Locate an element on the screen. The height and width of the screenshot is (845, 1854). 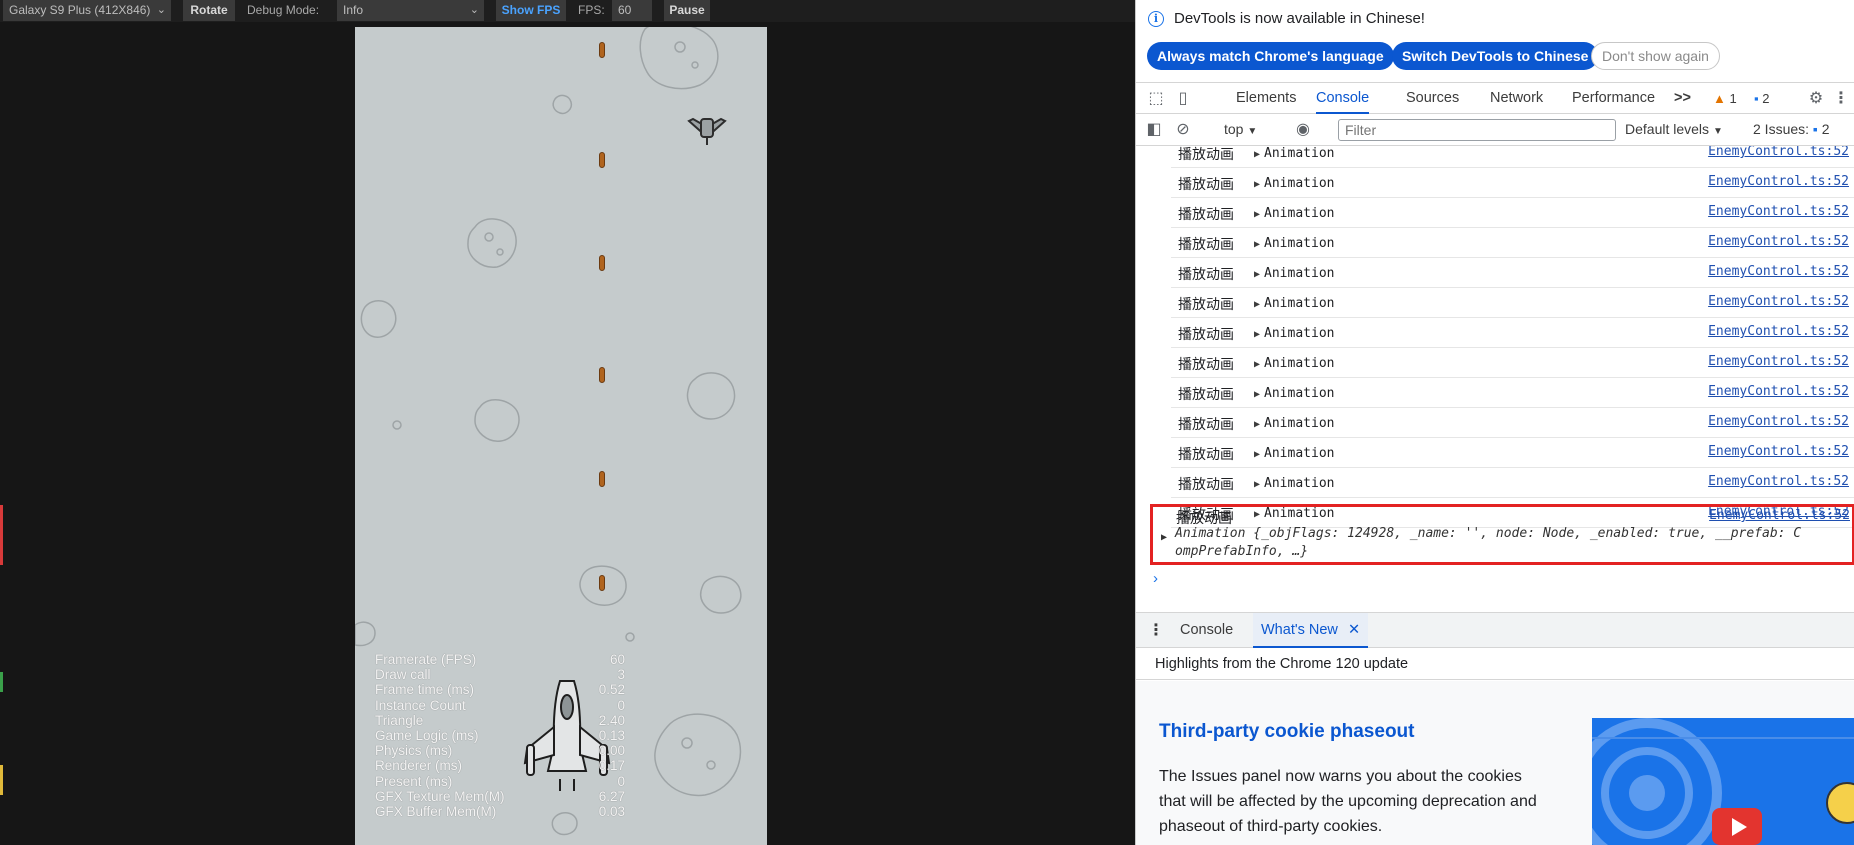
warnings-badge: ▲ 1 is located at coordinates (1725, 98).